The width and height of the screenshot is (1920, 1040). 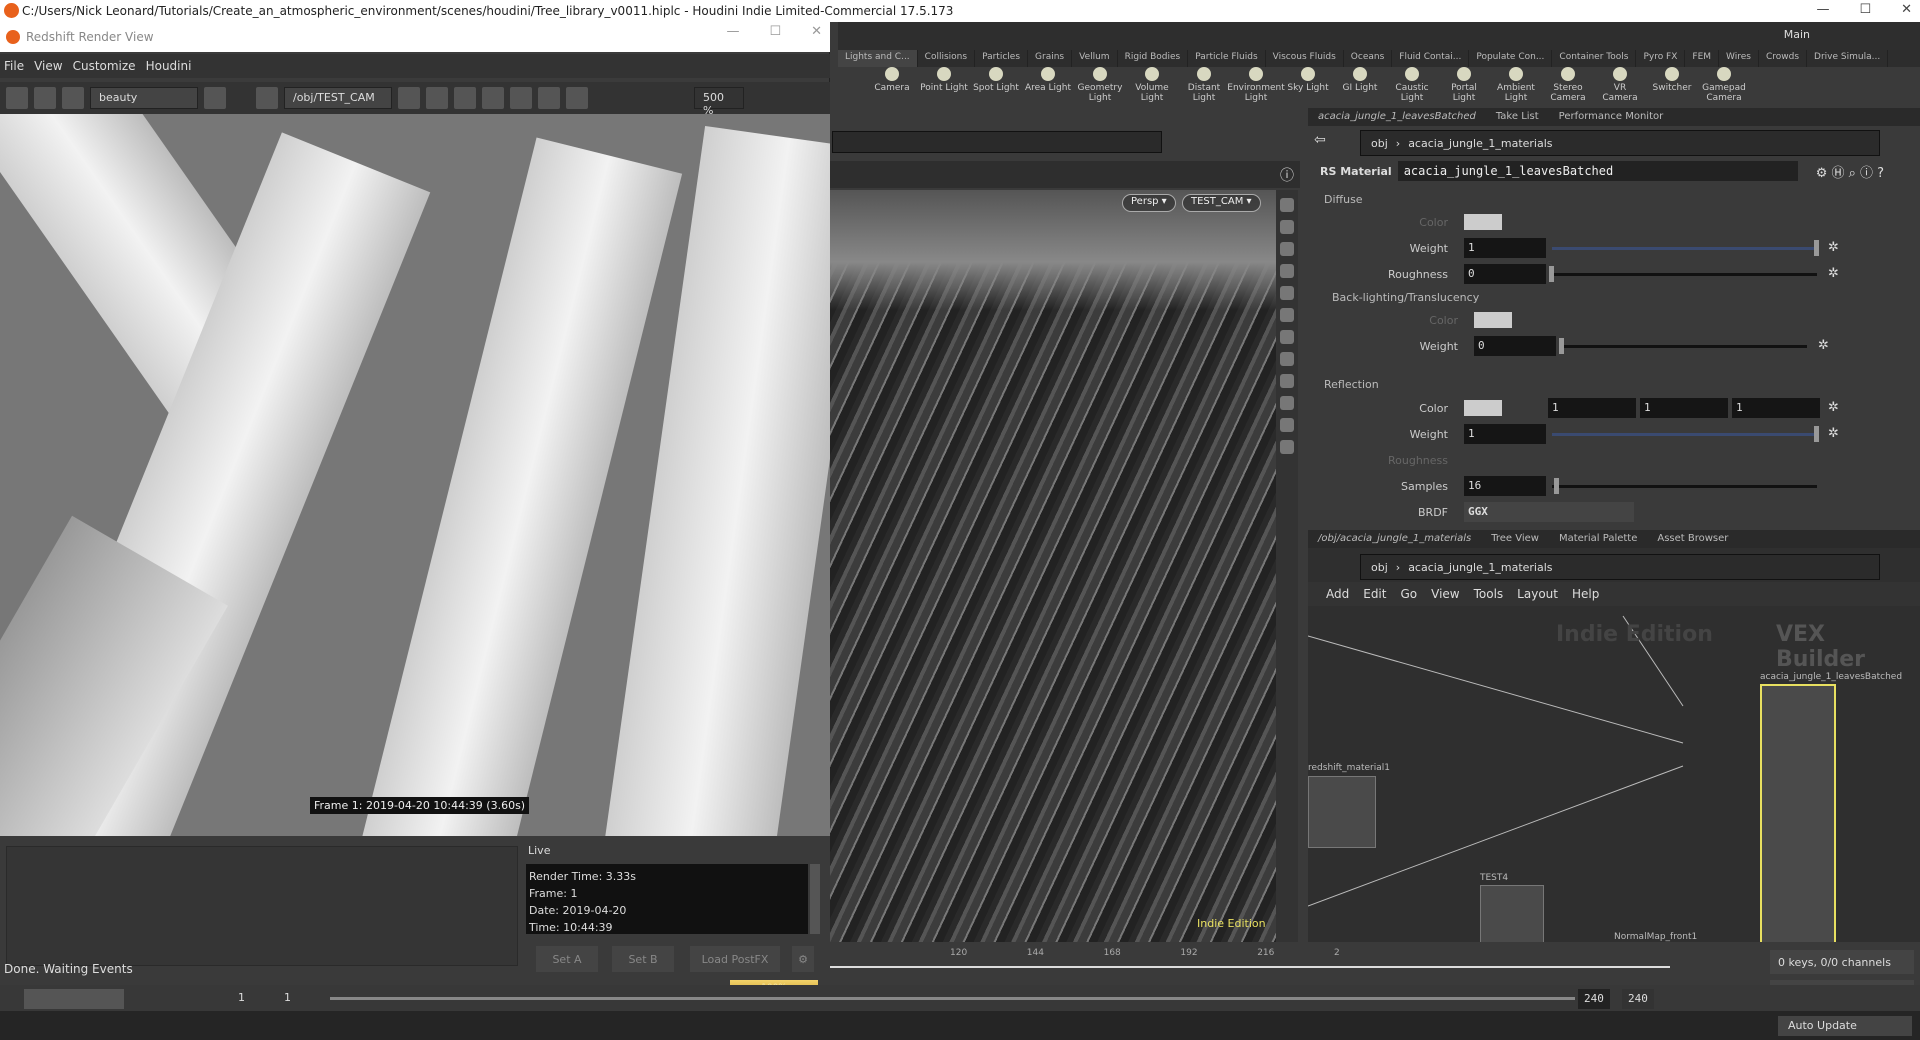 What do you see at coordinates (1661, 58) in the screenshot?
I see `shelf-tab: Pyro FX` at bounding box center [1661, 58].